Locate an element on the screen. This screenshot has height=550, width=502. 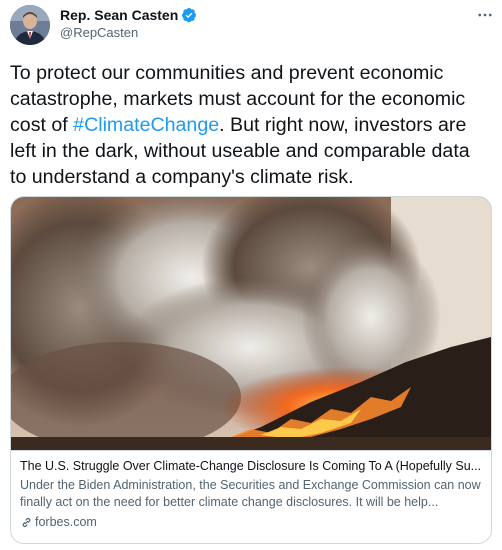
hashtag-link: #ClimateChange is located at coordinates (146, 125).